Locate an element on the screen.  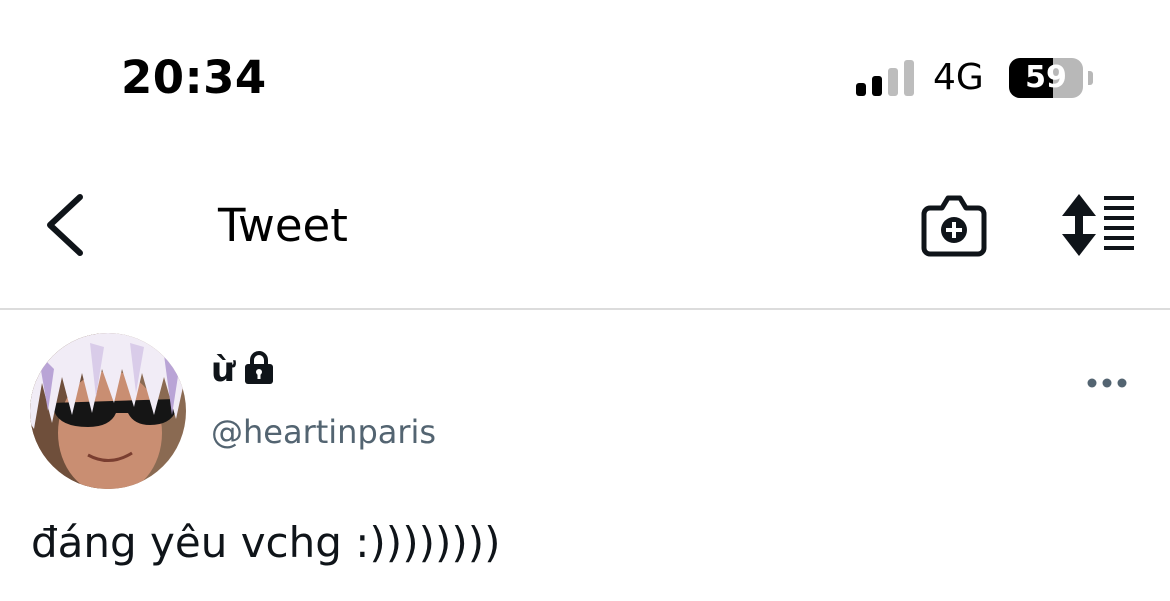
avatar is located at coordinates (108, 411).